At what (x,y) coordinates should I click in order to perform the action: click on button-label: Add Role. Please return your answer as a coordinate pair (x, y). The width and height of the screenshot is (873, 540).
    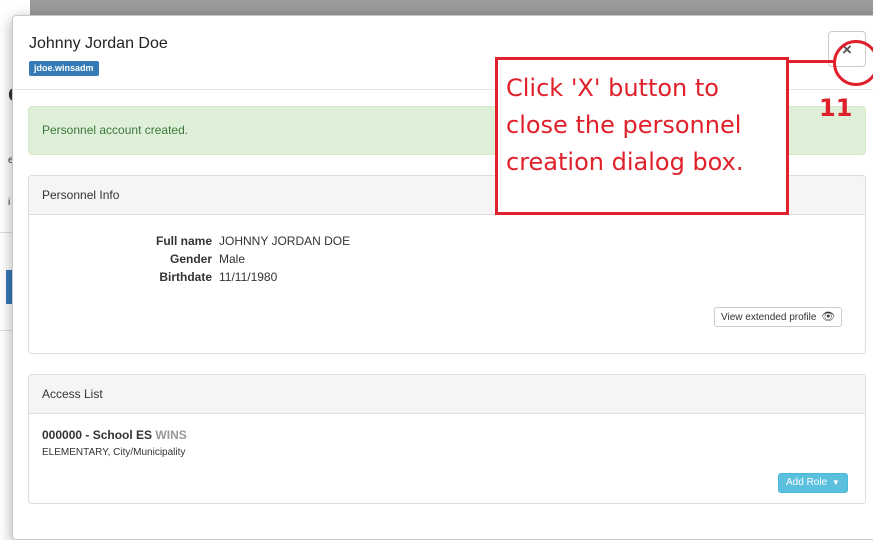
    Looking at the image, I should click on (807, 482).